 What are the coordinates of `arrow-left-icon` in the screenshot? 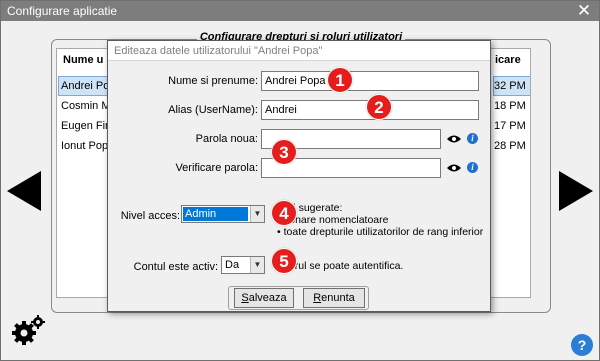 It's located at (24, 191).